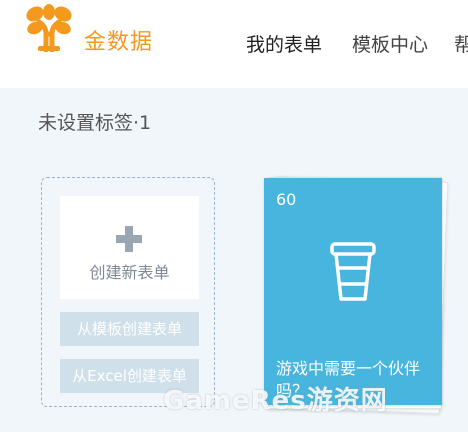  I want to click on nav-my-forms: 我的表单, so click(284, 43).